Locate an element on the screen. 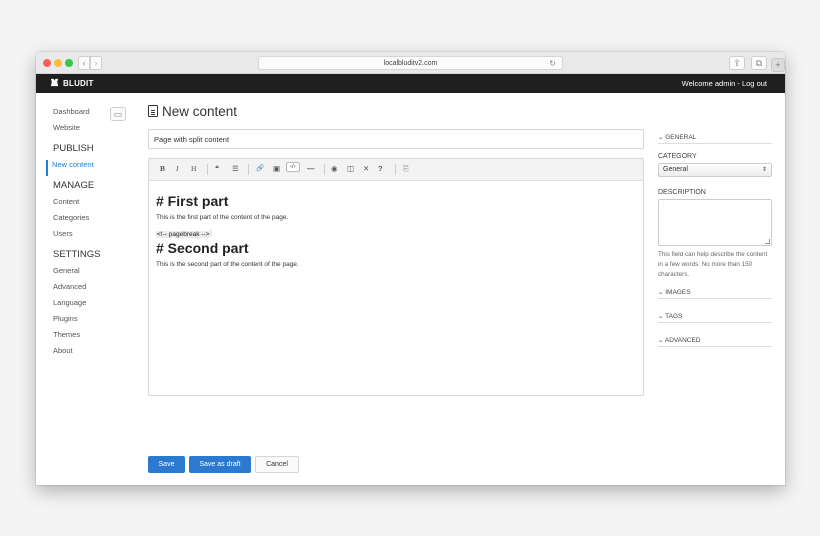  sidebar-item-plugins: Plugins is located at coordinates (98, 322).